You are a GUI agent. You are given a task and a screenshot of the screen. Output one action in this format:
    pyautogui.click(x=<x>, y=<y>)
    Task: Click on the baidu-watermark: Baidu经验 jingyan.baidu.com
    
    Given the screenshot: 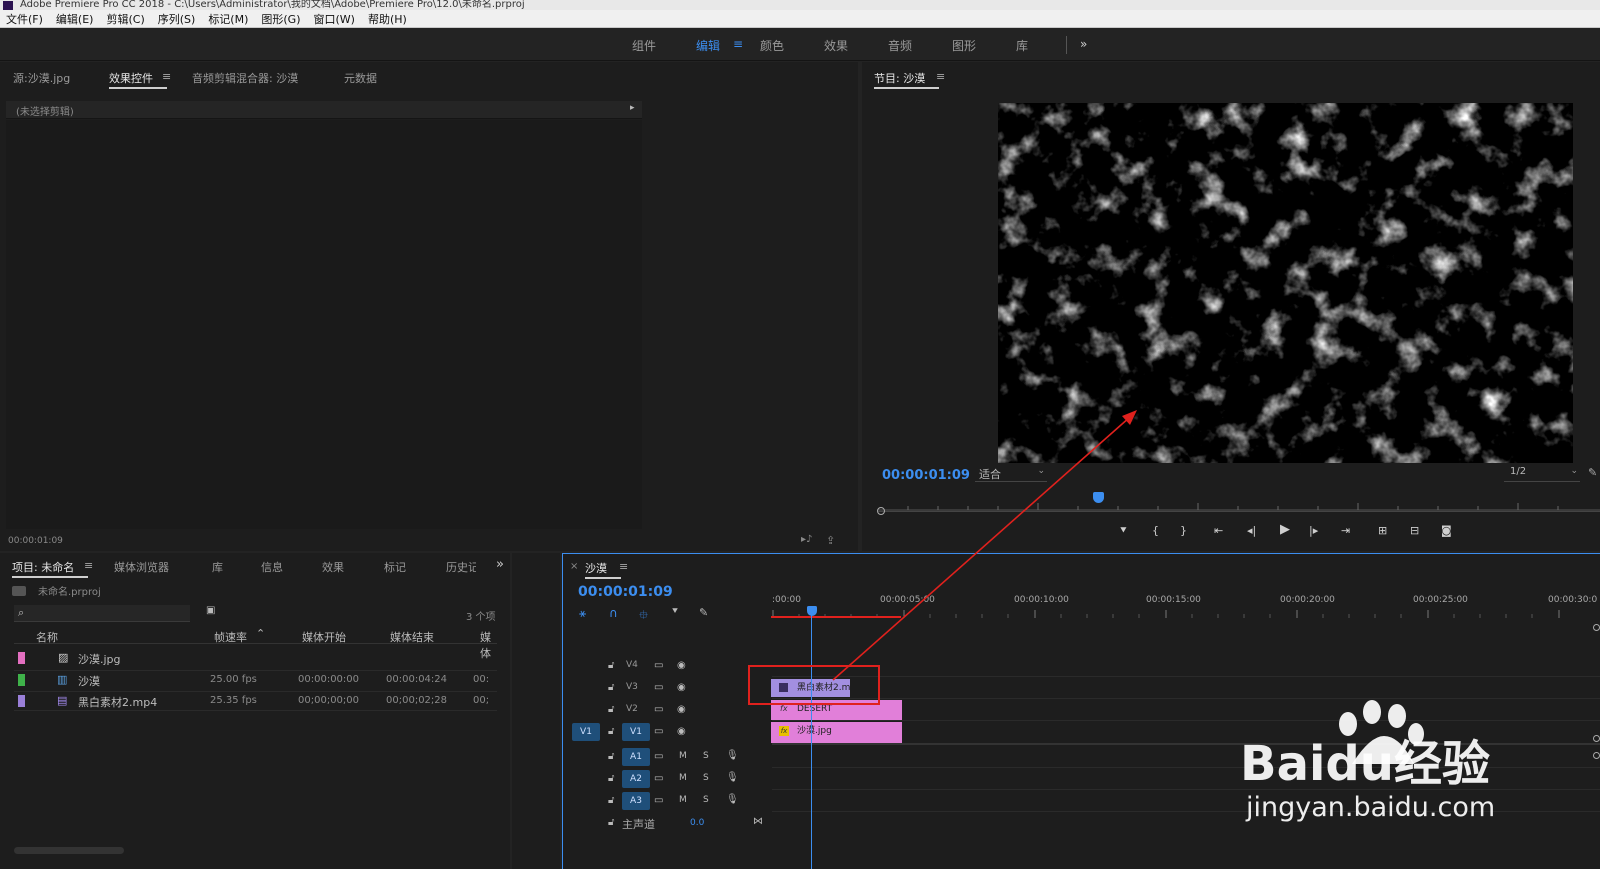 What is the action you would take?
    pyautogui.click(x=1400, y=780)
    